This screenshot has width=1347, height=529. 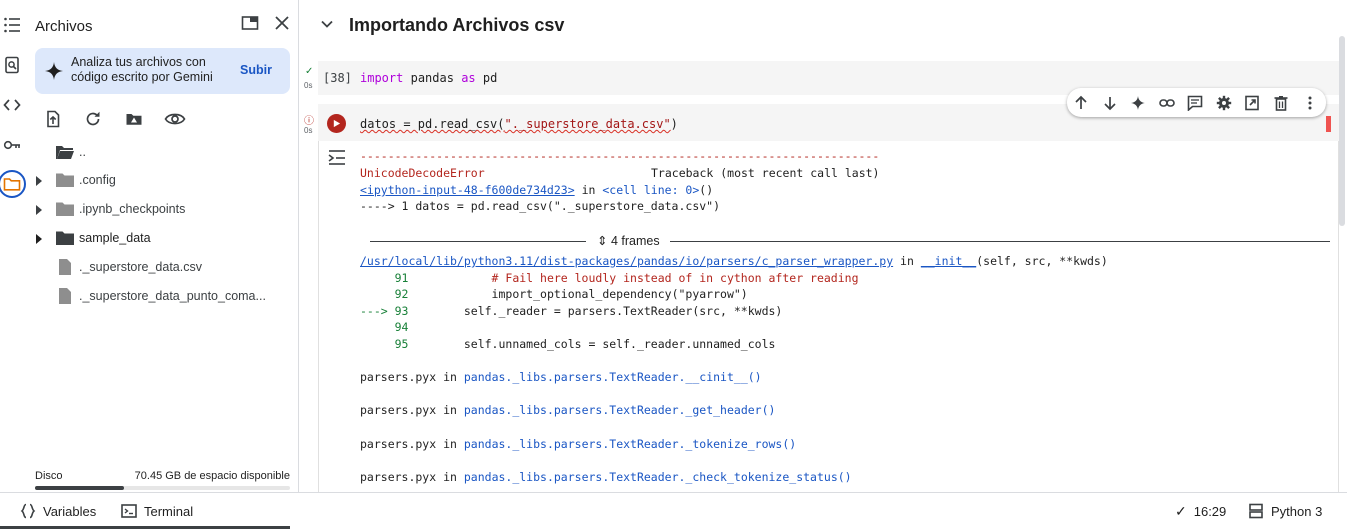 I want to click on execution-status: ✓ 16:29, so click(x=1200, y=511).